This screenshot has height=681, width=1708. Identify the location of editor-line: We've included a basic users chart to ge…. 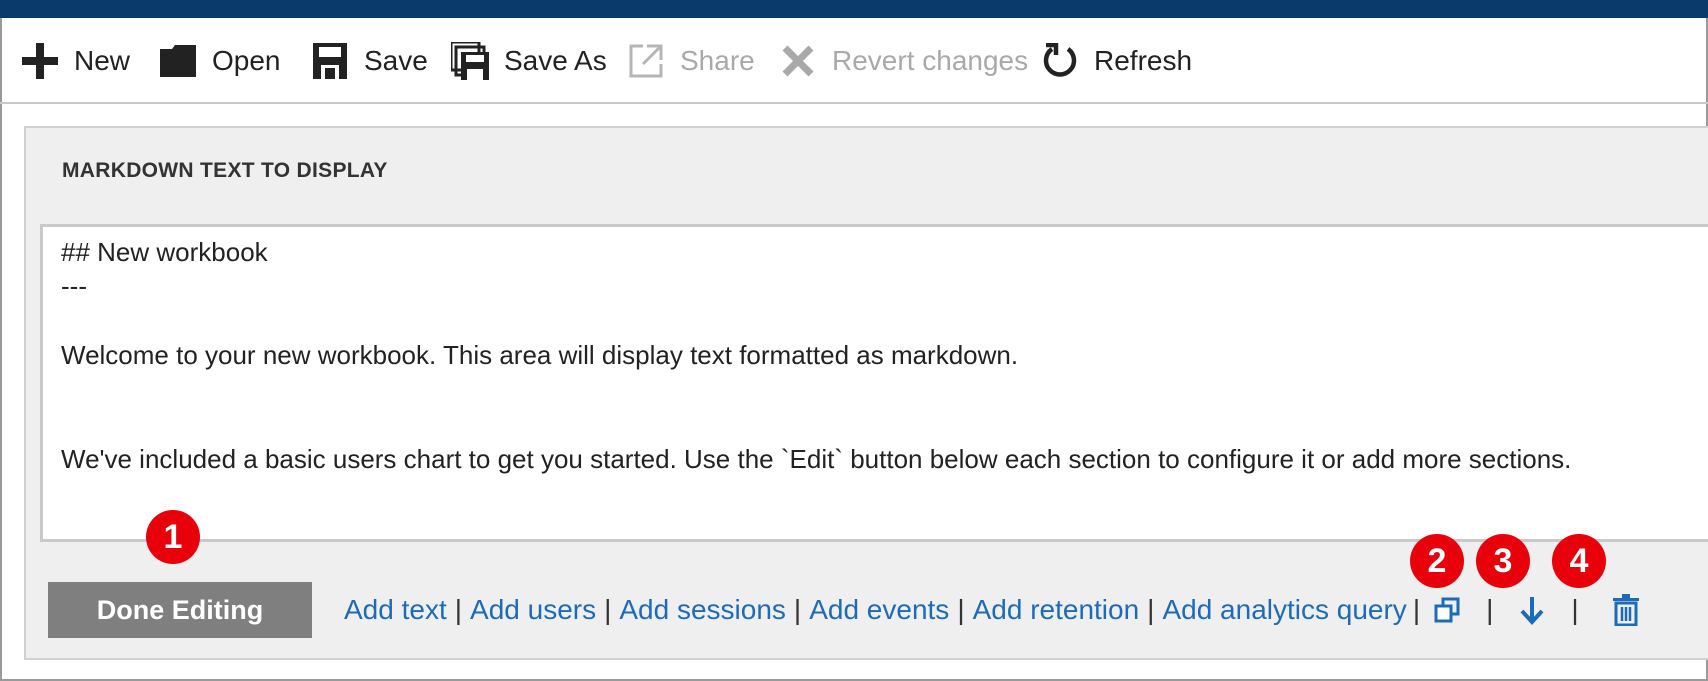
(816, 459).